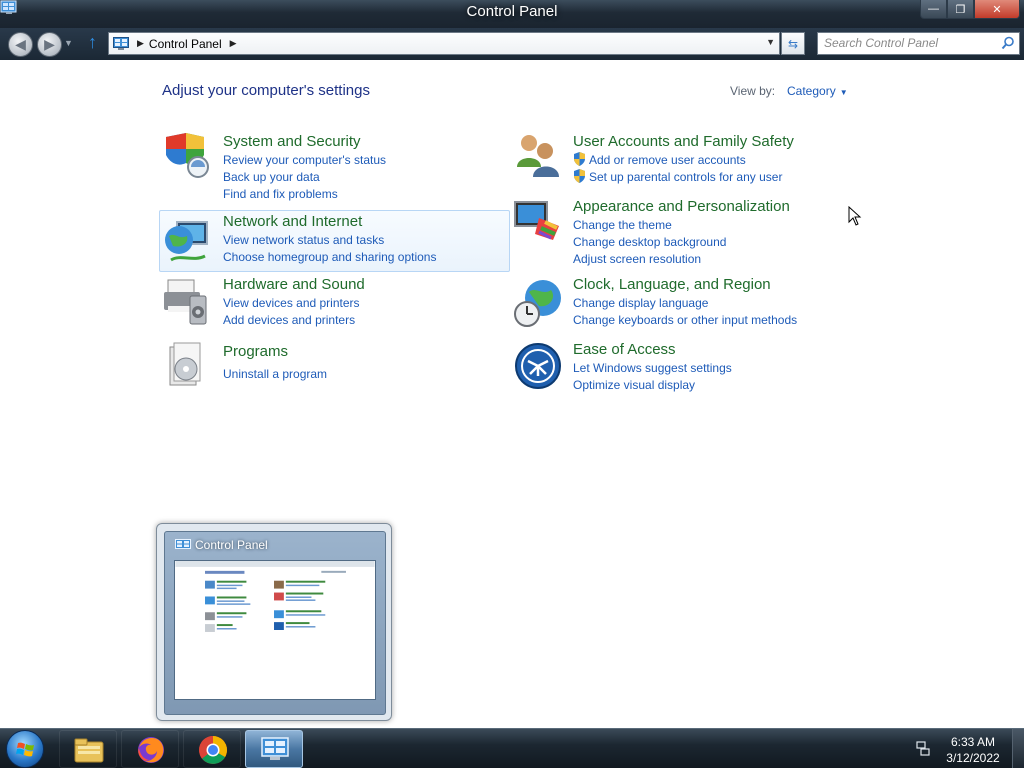  Describe the element at coordinates (187, 155) in the screenshot. I see `shield-icon` at that location.